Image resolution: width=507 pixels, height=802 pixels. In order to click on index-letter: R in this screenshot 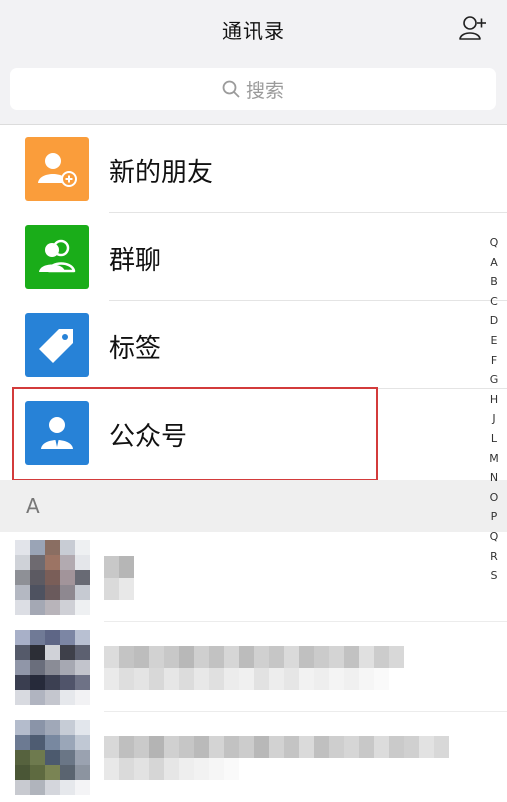, I will do `click(494, 557)`.